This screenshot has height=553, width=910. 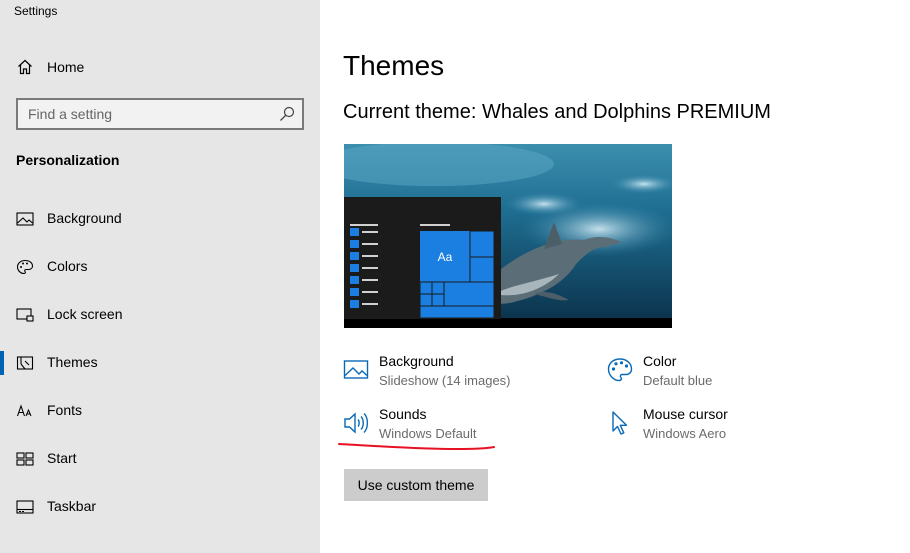 What do you see at coordinates (66, 67) in the screenshot?
I see `home-label: Home` at bounding box center [66, 67].